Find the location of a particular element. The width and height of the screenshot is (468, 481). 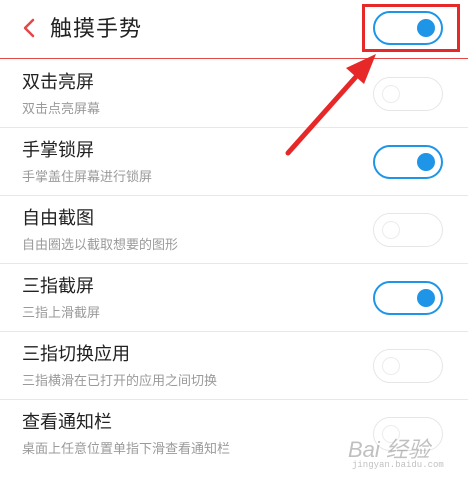

baidu-watermark: Bai 经验 jingyan.baidu.com is located at coordinates (403, 455).